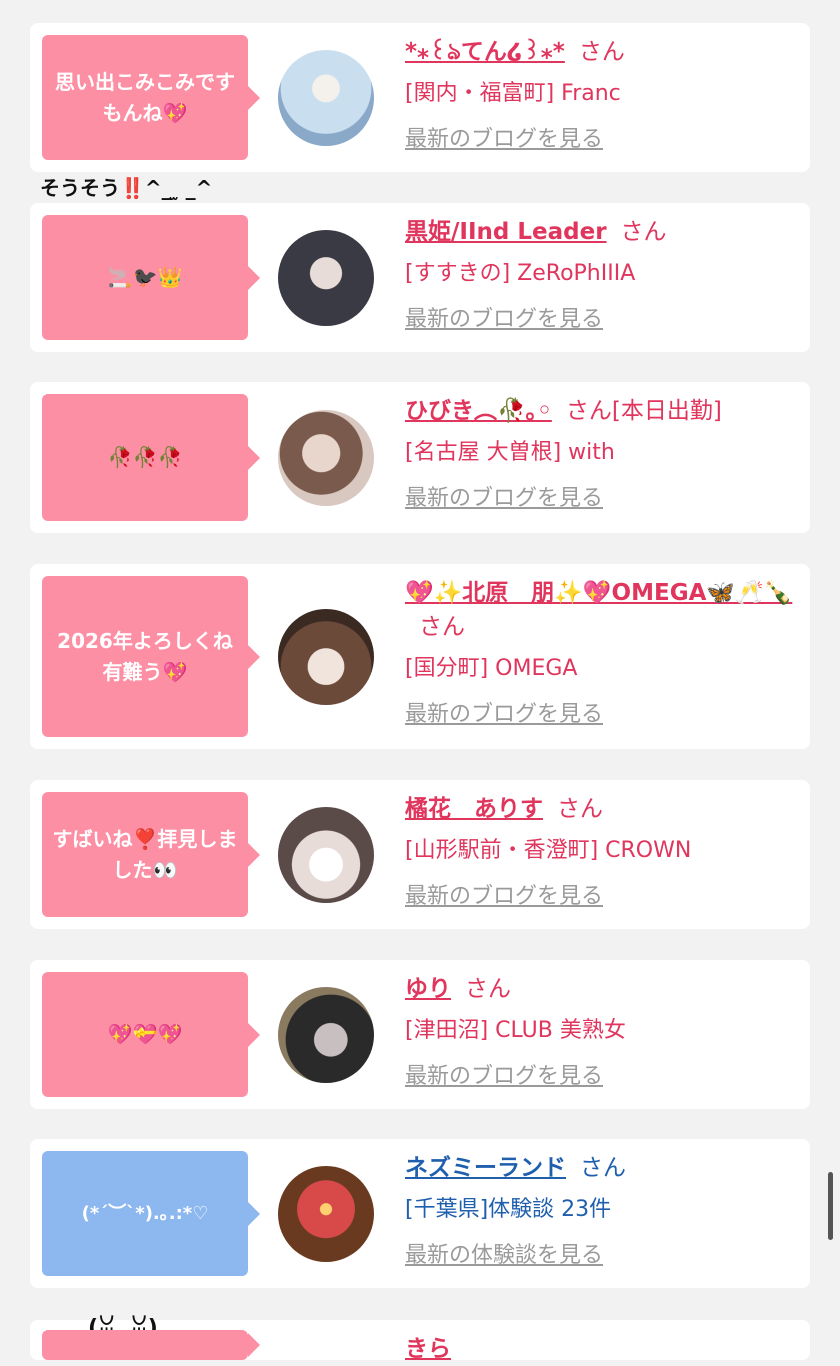 Image resolution: width=840 pixels, height=1366 pixels. I want to click on user-name-link: 橘花 ありす, so click(474, 809).